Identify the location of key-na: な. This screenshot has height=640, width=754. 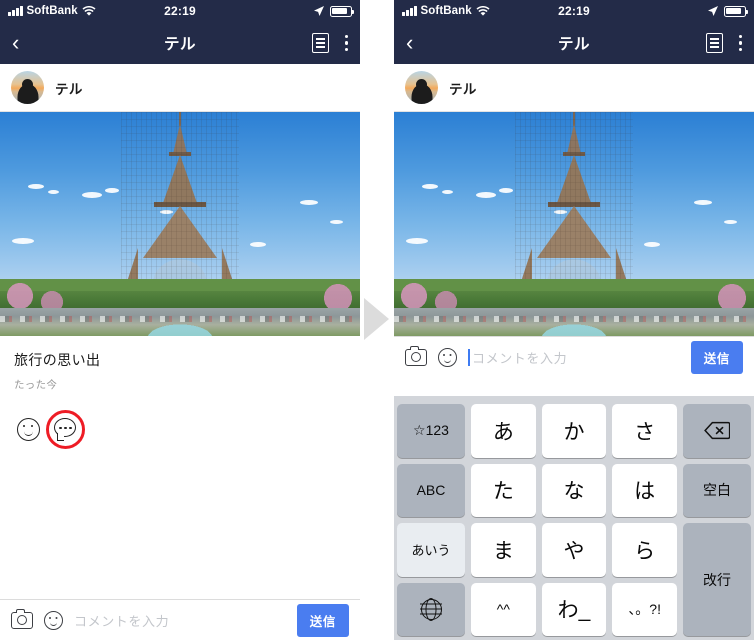
(574, 490).